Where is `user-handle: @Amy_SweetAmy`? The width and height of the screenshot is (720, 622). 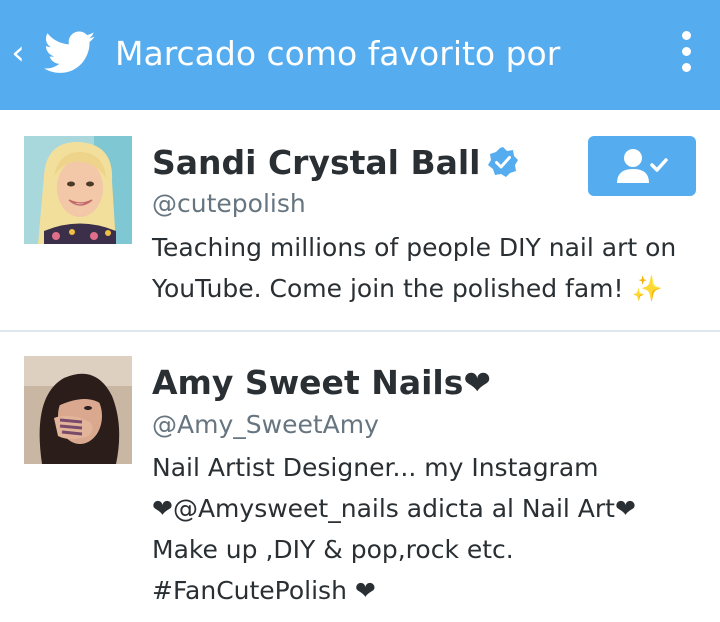
user-handle: @Amy_SweetAmy is located at coordinates (265, 425).